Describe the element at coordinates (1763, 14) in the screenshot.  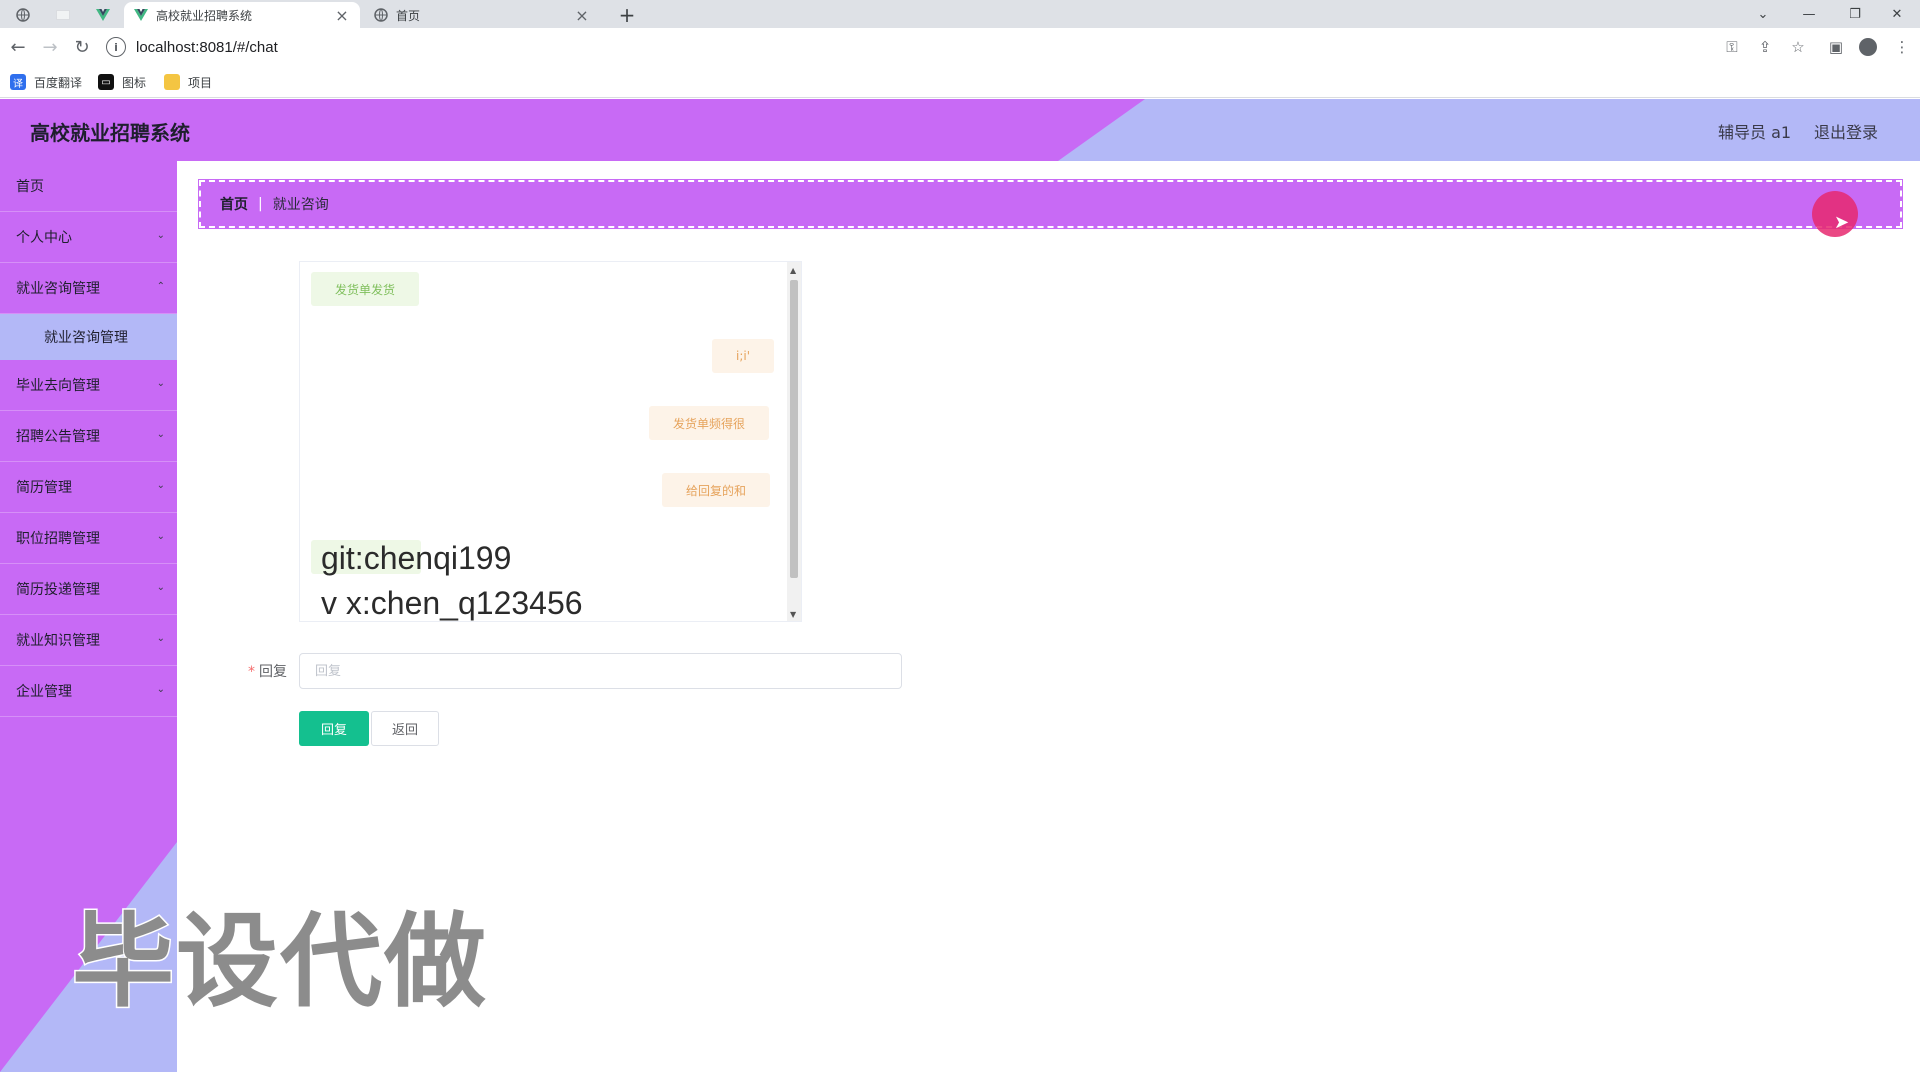
I see `tab-search-button: ⌄` at that location.